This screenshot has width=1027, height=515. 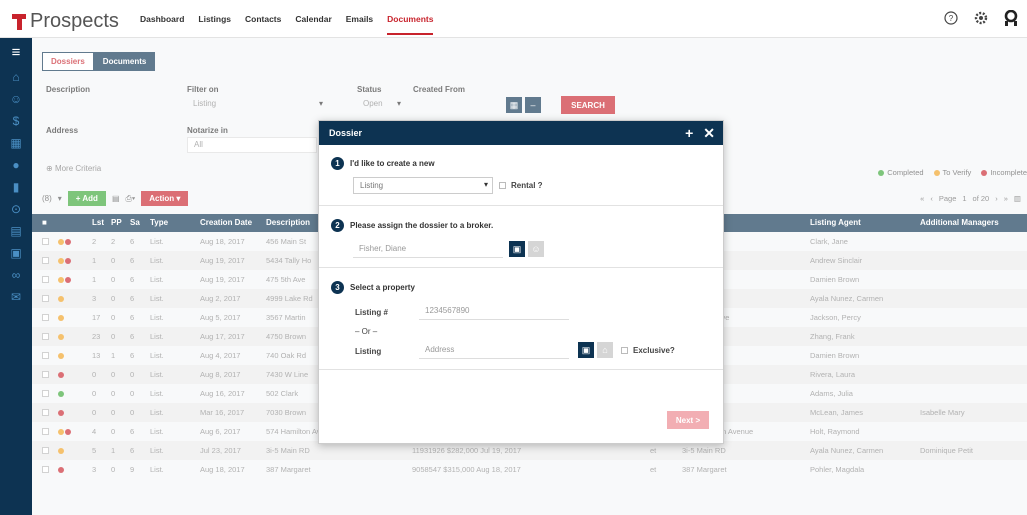 What do you see at coordinates (688, 420) in the screenshot?
I see `next-button: Next >` at bounding box center [688, 420].